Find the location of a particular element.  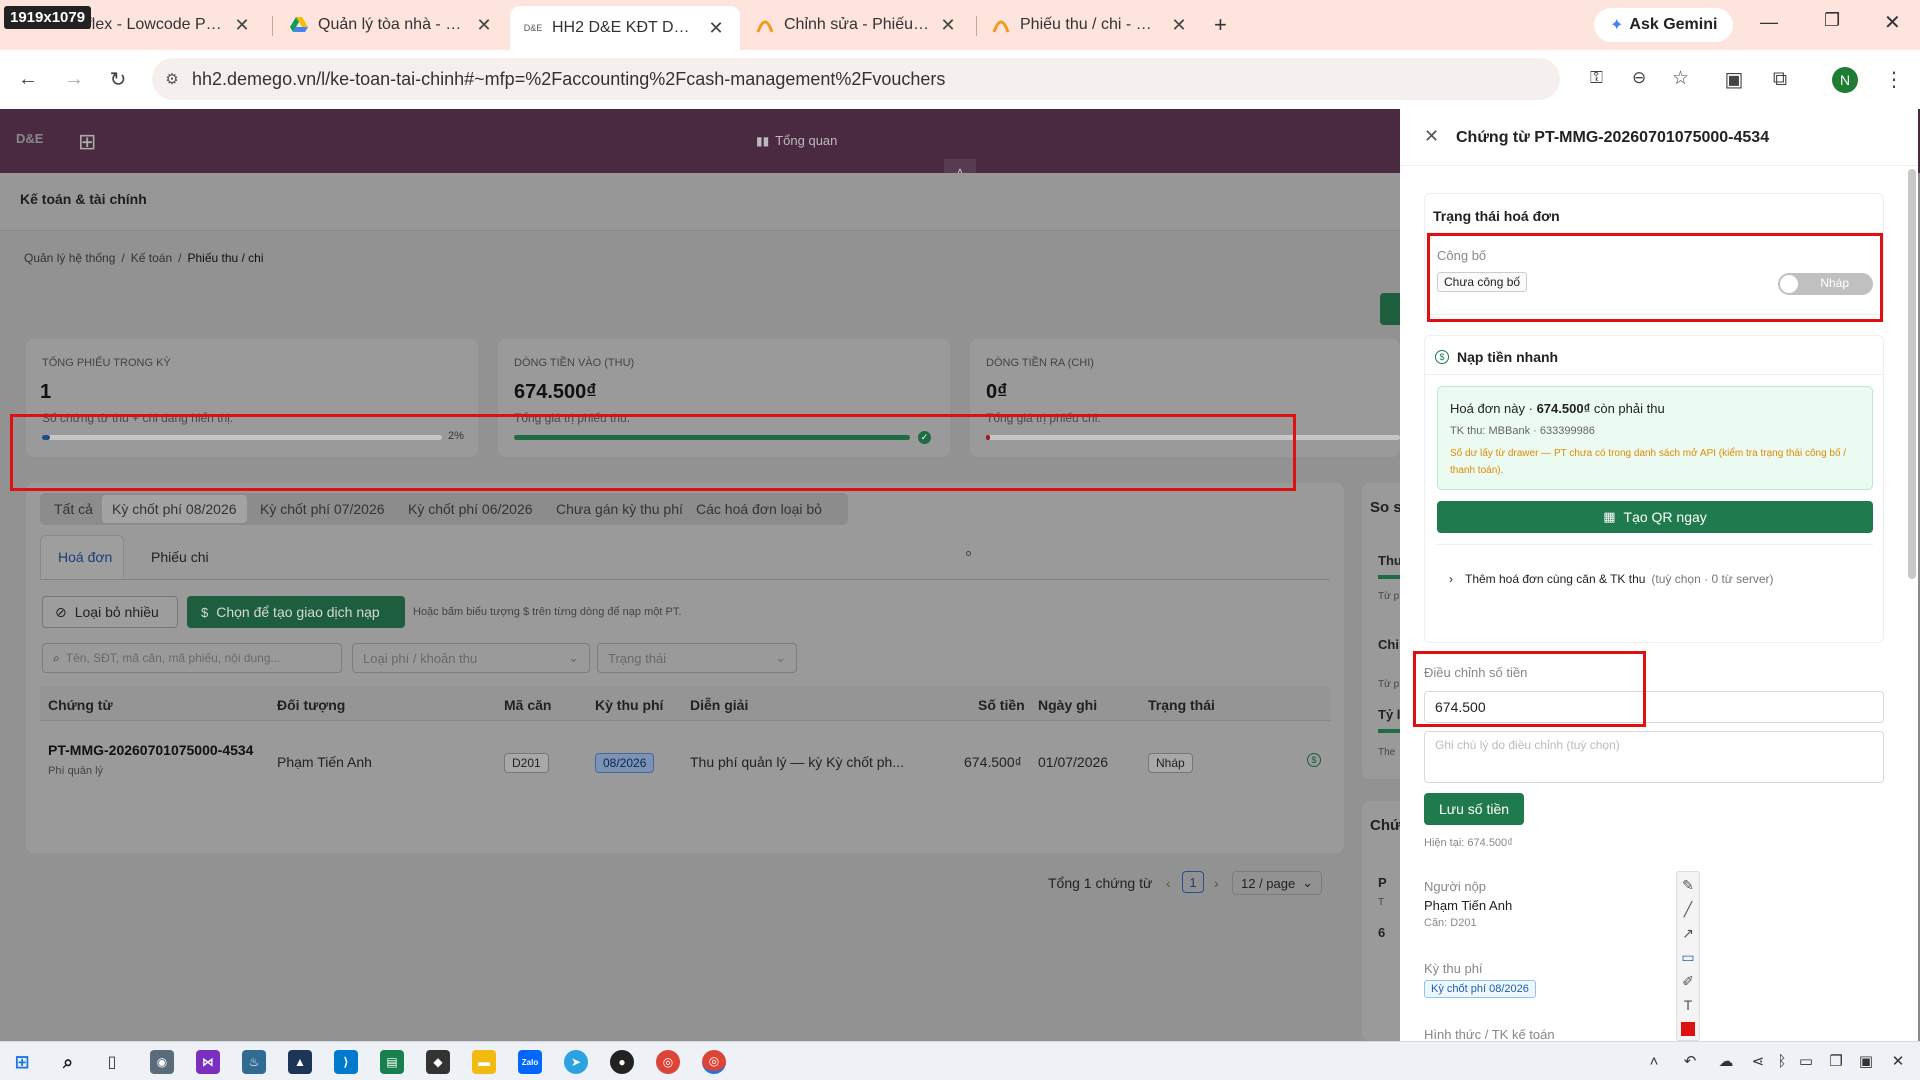

restore-window-button: ❐ is located at coordinates (1832, 20).